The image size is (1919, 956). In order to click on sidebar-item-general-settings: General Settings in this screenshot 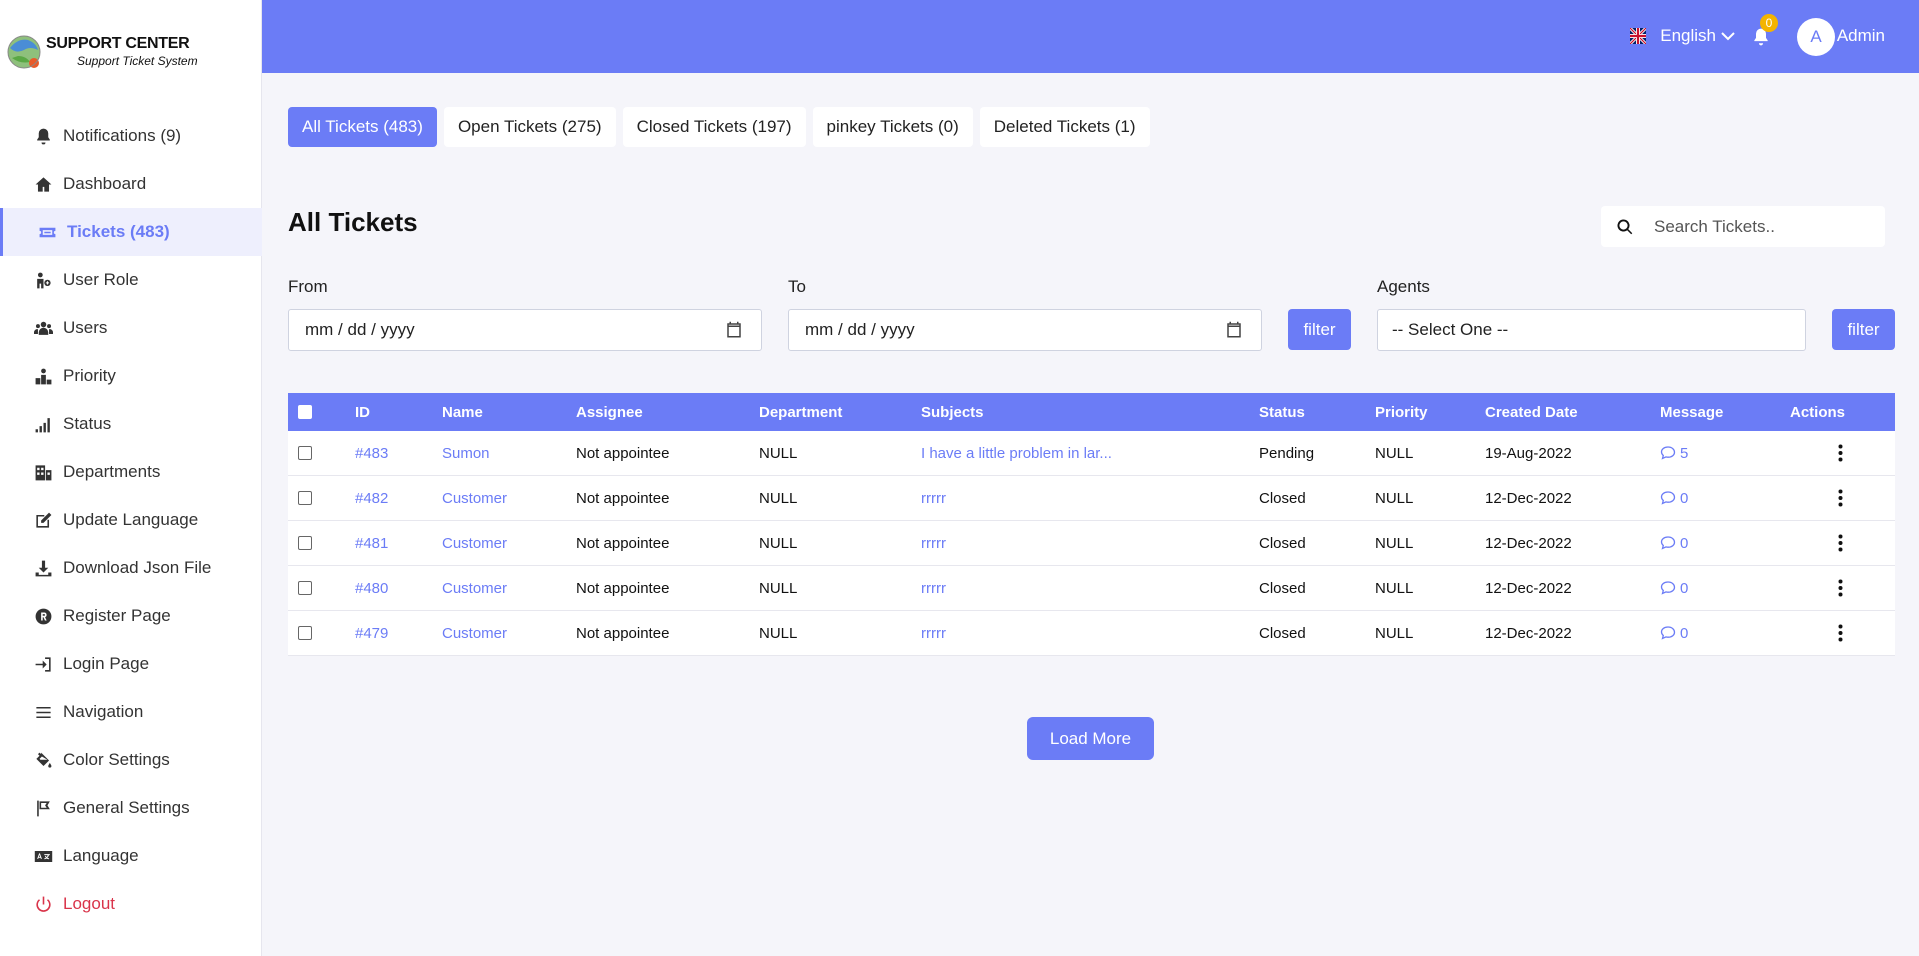, I will do `click(131, 808)`.